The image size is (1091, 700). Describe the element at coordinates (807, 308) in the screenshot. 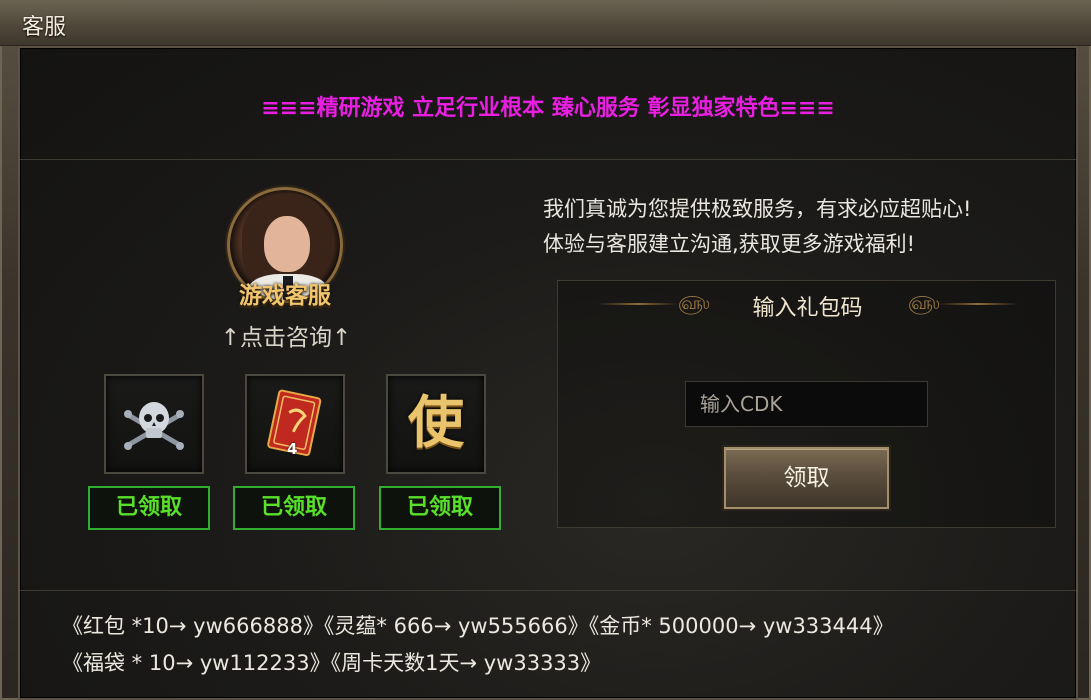

I see `gift-code-title: 输入礼包码` at that location.